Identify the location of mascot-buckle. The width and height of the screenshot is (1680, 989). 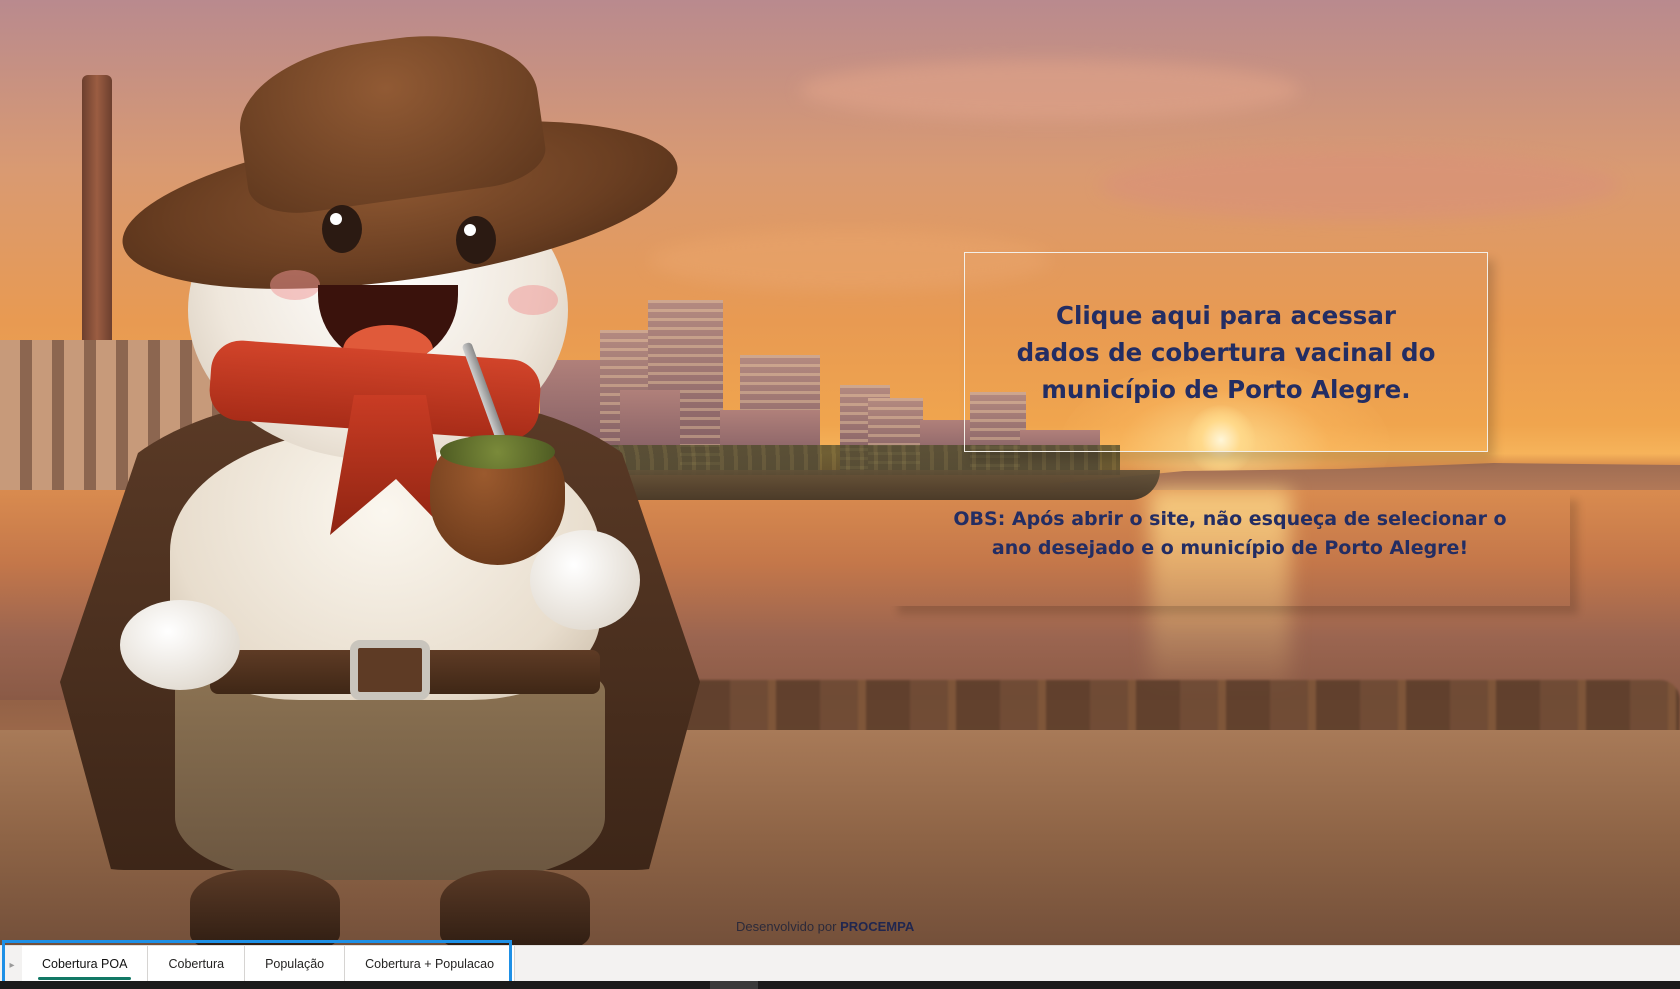
(390, 670).